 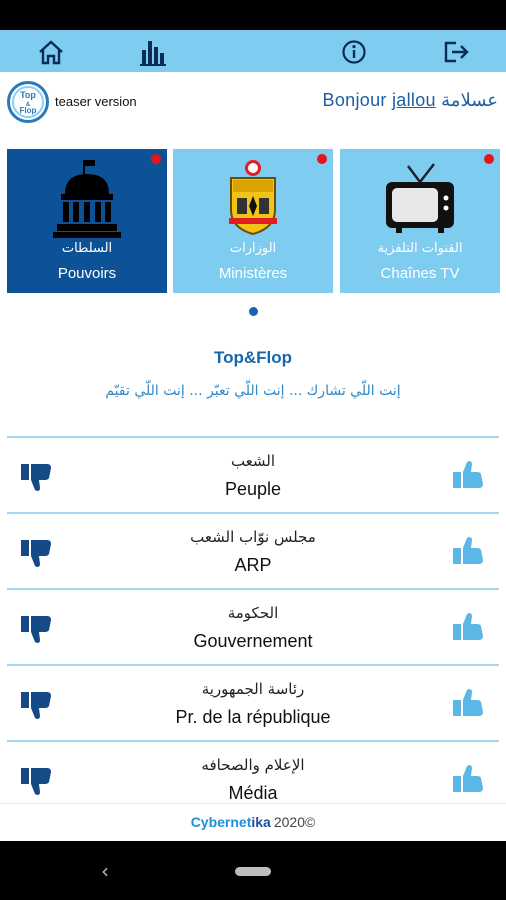 What do you see at coordinates (420, 273) in the screenshot?
I see `category-fr-label: Chaînes TV` at bounding box center [420, 273].